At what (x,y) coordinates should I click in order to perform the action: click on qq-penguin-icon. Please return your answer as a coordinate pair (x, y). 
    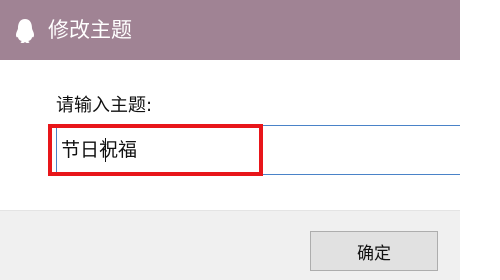
    Looking at the image, I should click on (25, 31).